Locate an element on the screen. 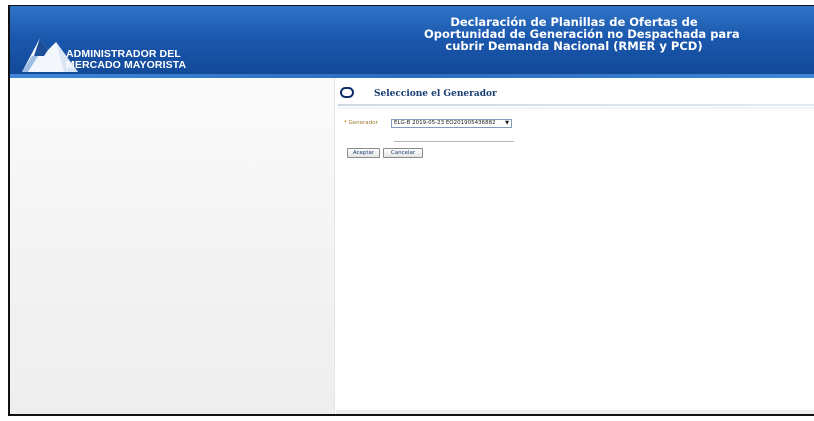 This screenshot has width=814, height=421. generator-select-value: ELG-B 2019-05-23 EO201905436882 is located at coordinates (445, 123).